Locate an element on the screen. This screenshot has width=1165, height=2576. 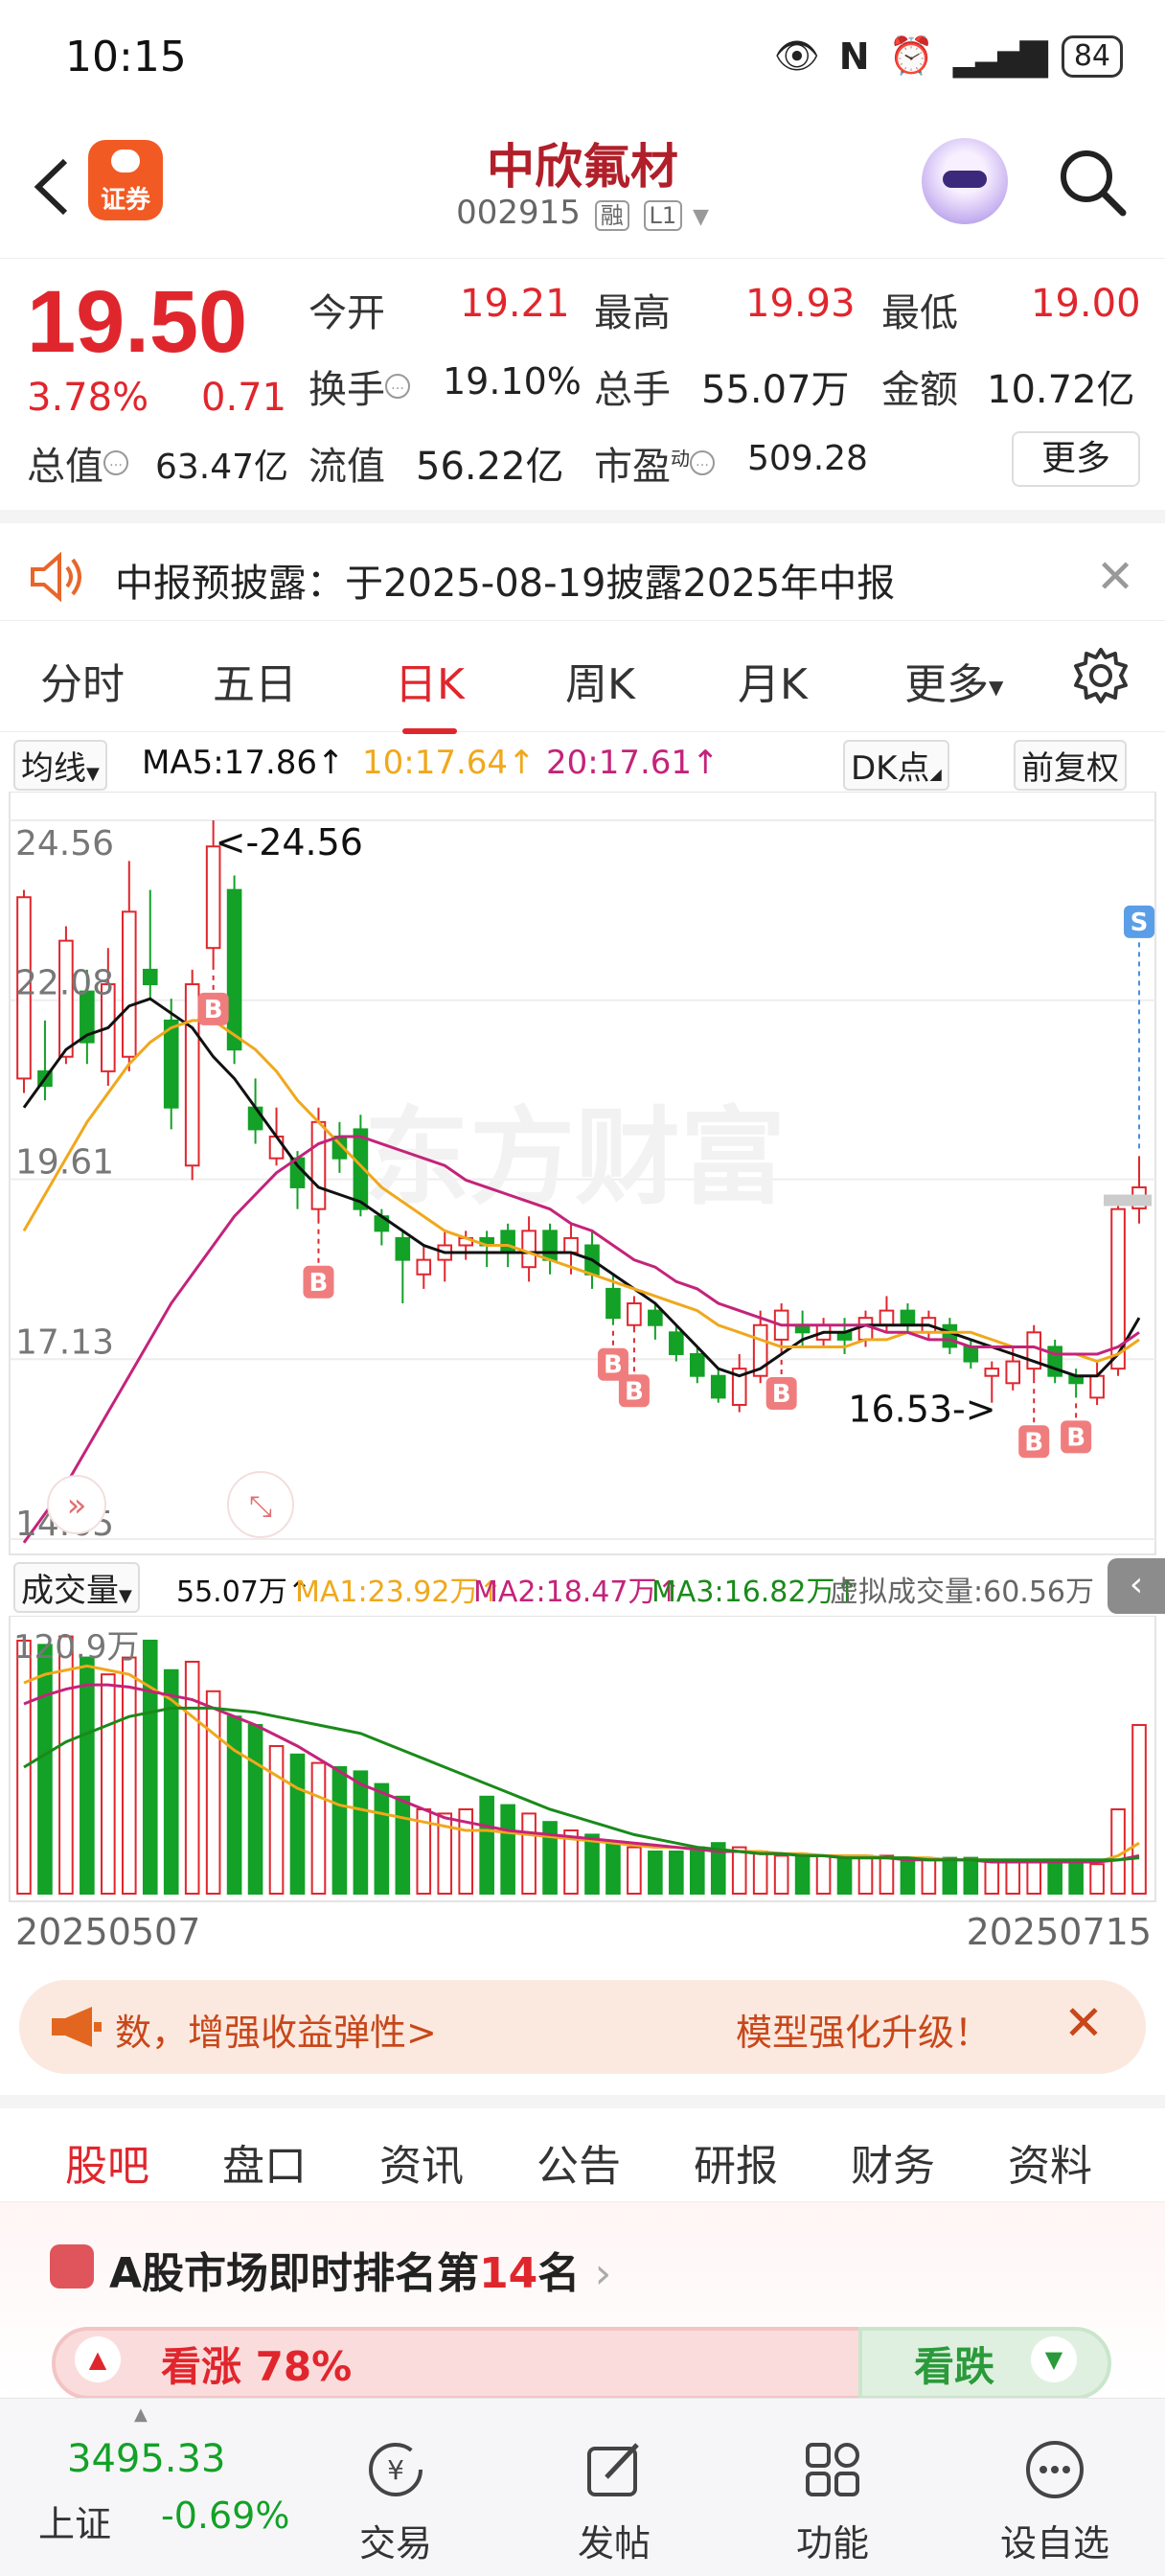
signal-icon: ▂▃▅▇ is located at coordinates (1000, 56).